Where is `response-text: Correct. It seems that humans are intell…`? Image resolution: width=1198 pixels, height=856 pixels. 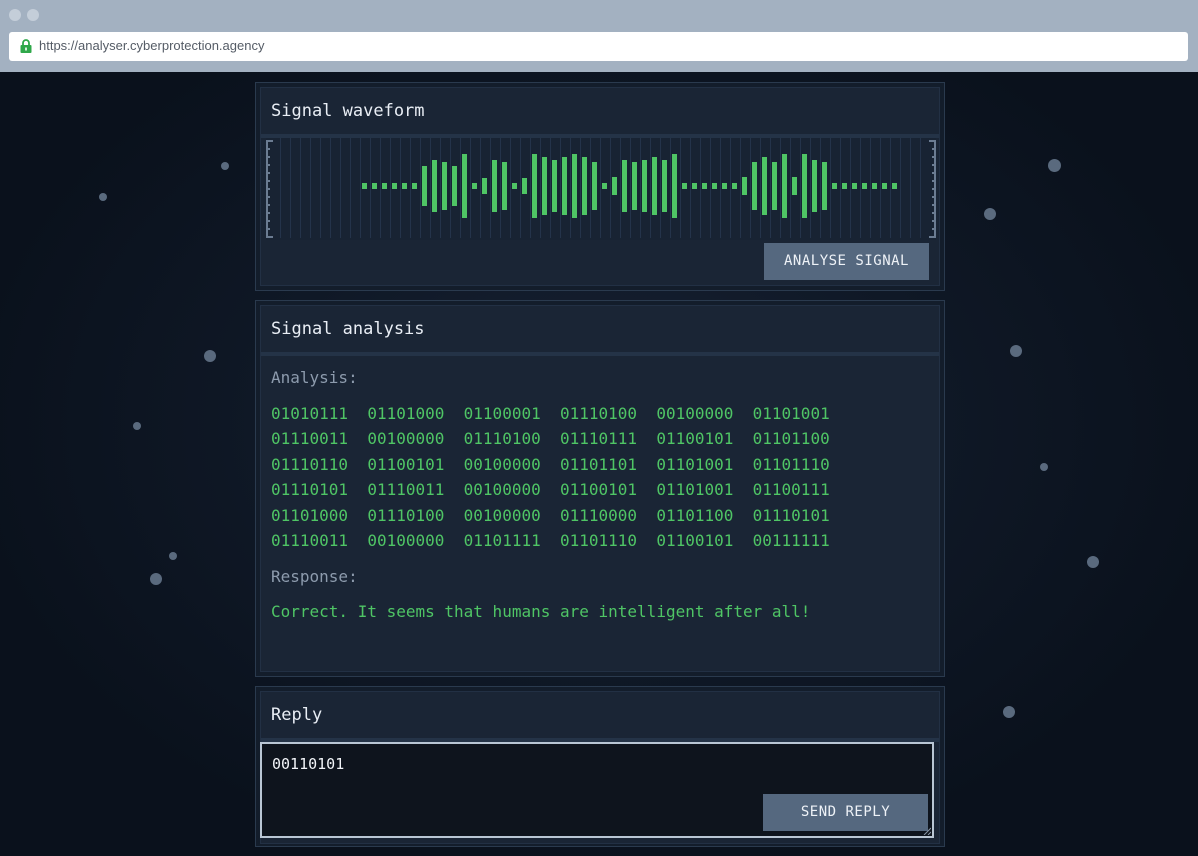
response-text: Correct. It seems that humans are intell… is located at coordinates (541, 611).